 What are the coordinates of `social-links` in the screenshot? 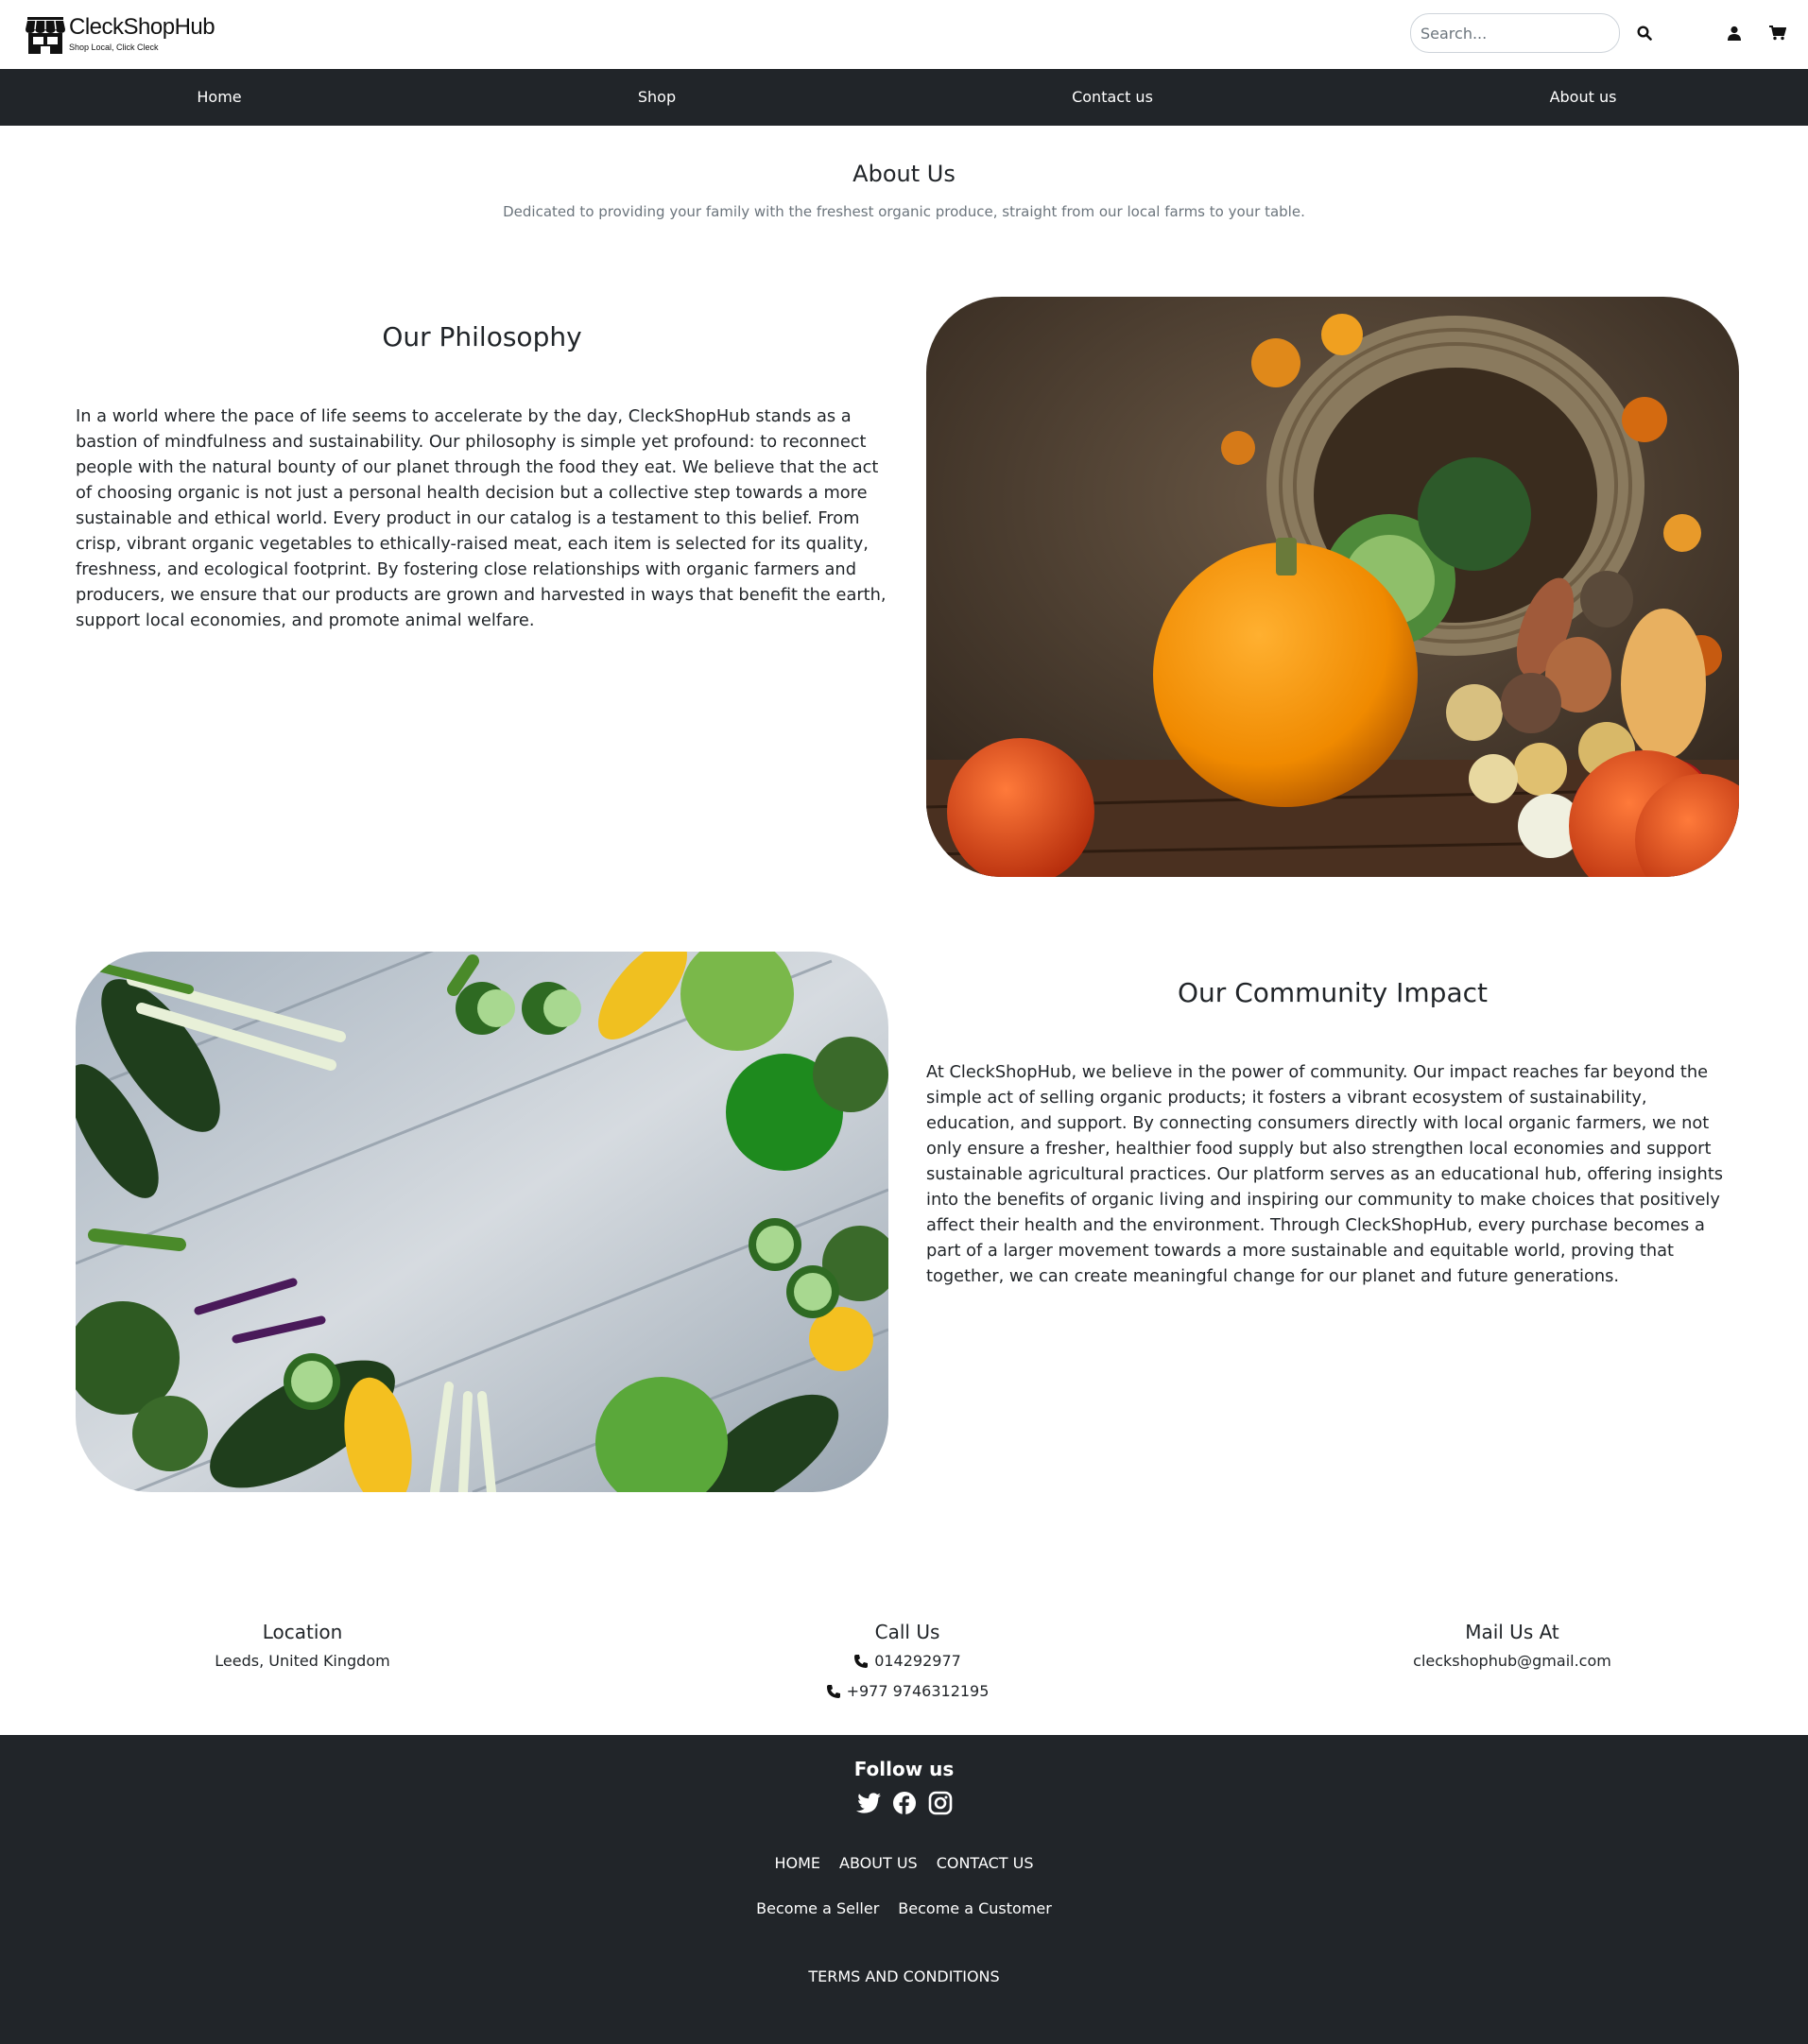 It's located at (904, 1803).